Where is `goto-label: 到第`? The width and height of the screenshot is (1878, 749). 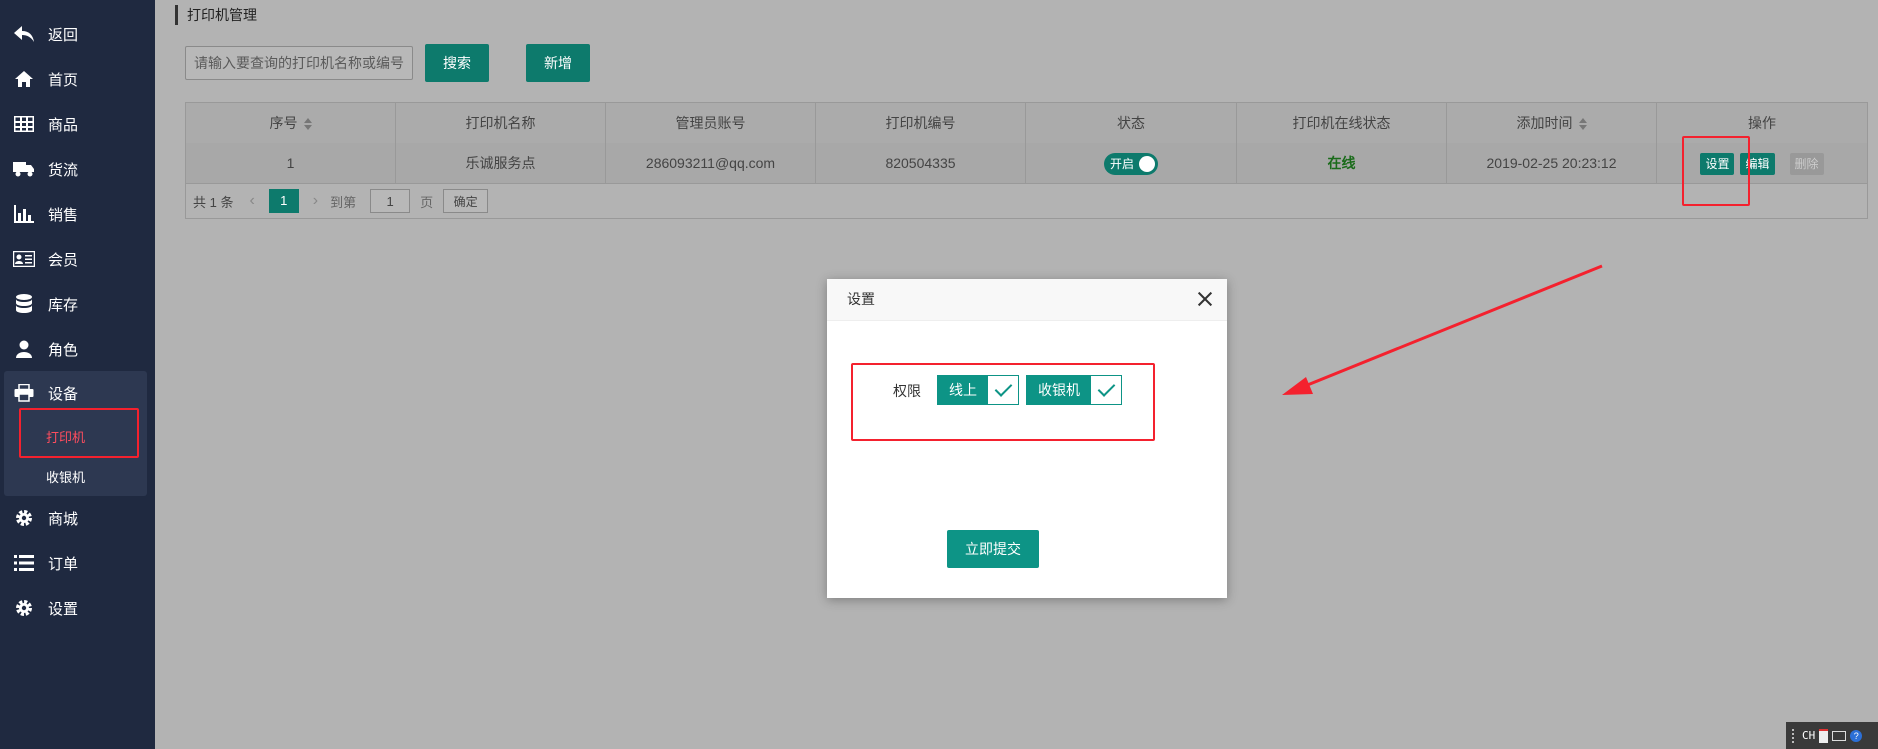 goto-label: 到第 is located at coordinates (343, 202).